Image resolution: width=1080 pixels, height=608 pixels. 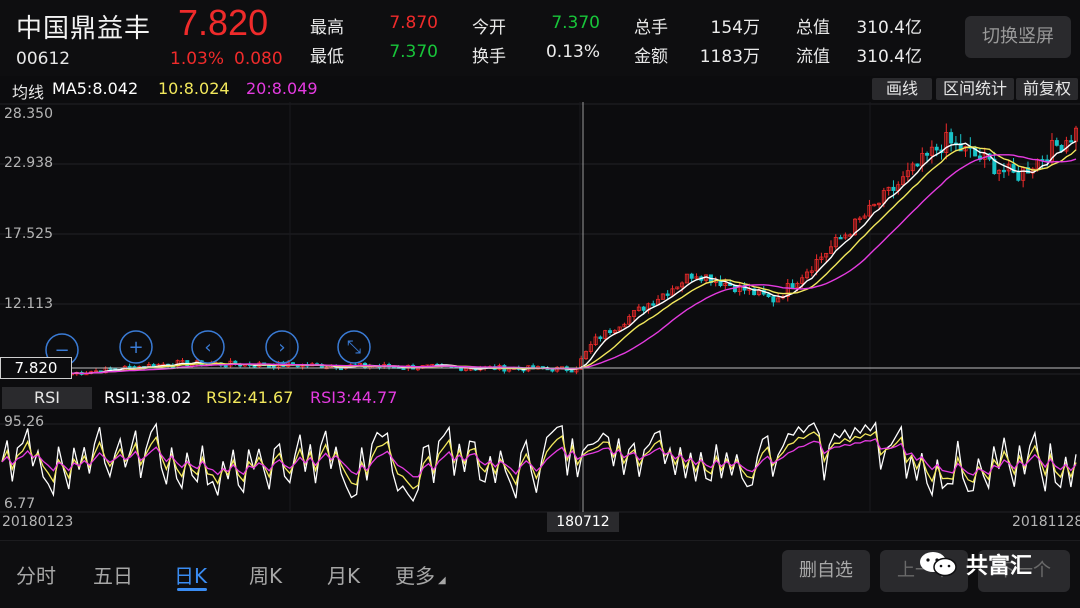 I want to click on high-label: 最高, so click(x=327, y=28).